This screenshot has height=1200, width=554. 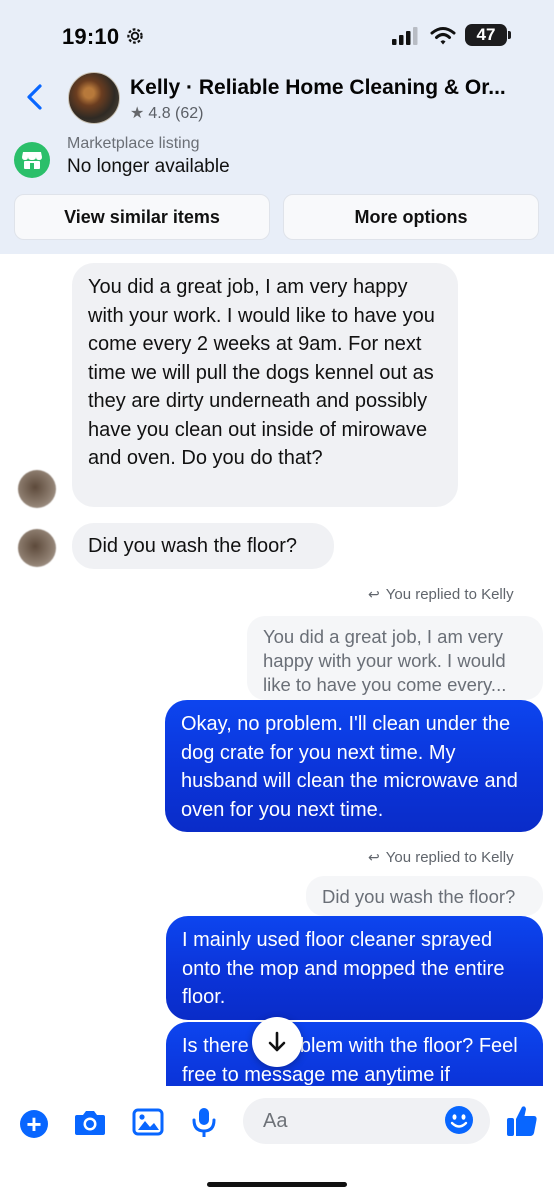 I want to click on rating-value: 4.8 (62), so click(x=176, y=113).